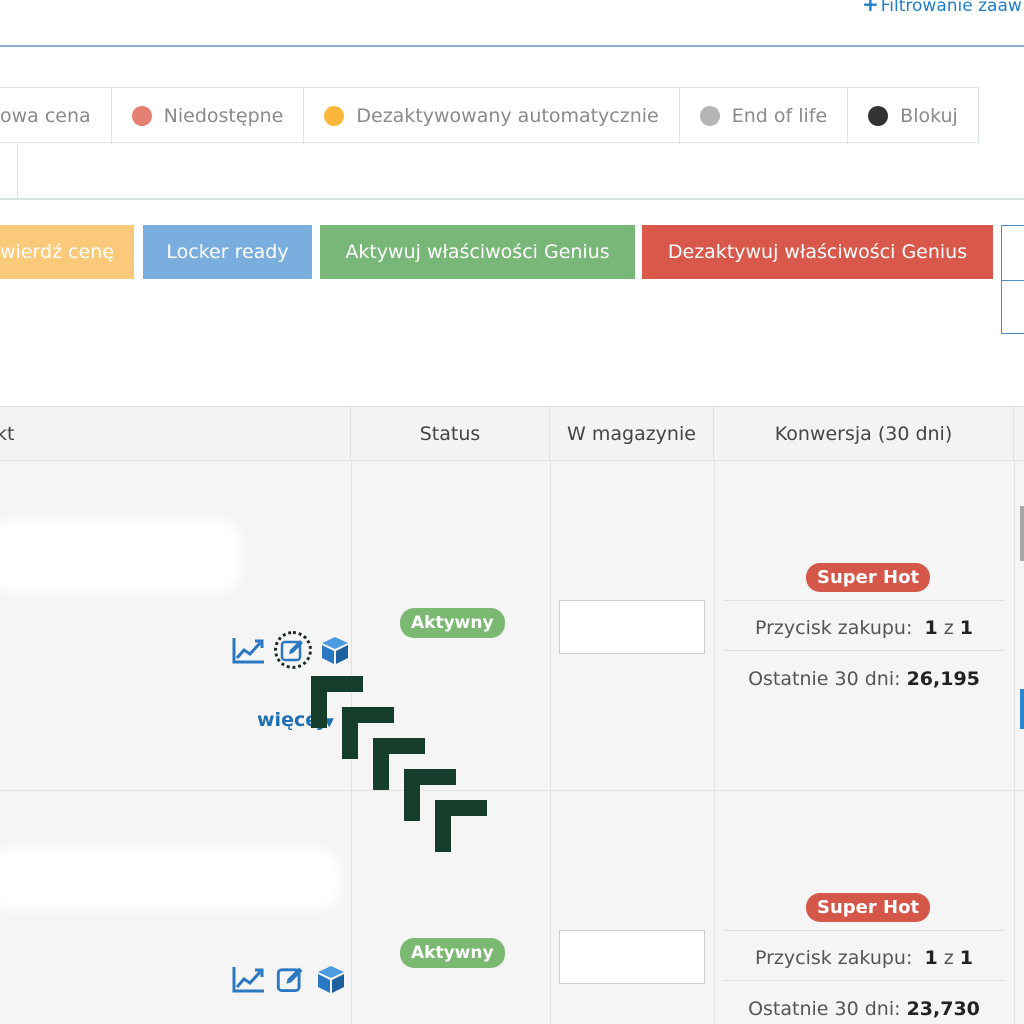 The image size is (1024, 1024). I want to click on legend-item-price: owa cena, so click(56, 116).